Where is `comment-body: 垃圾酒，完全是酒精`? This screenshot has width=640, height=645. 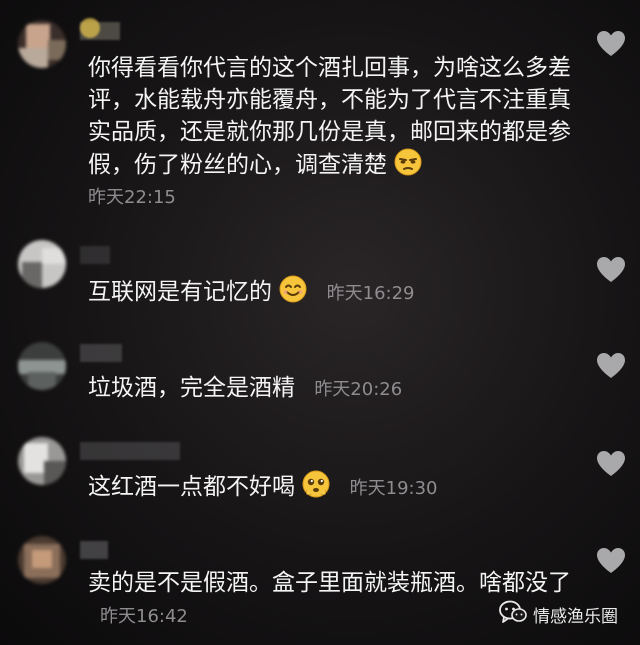 comment-body: 垃圾酒，完全是酒精 is located at coordinates (191, 388).